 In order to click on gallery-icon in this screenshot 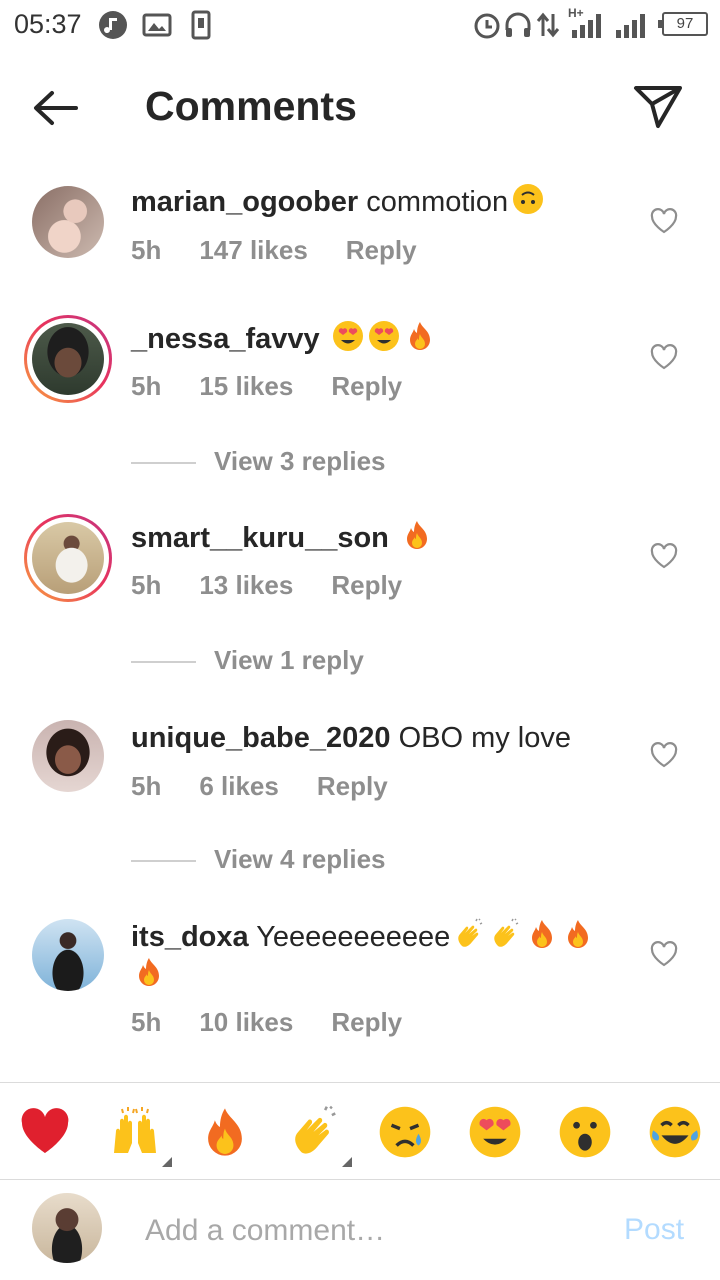, I will do `click(157, 25)`.